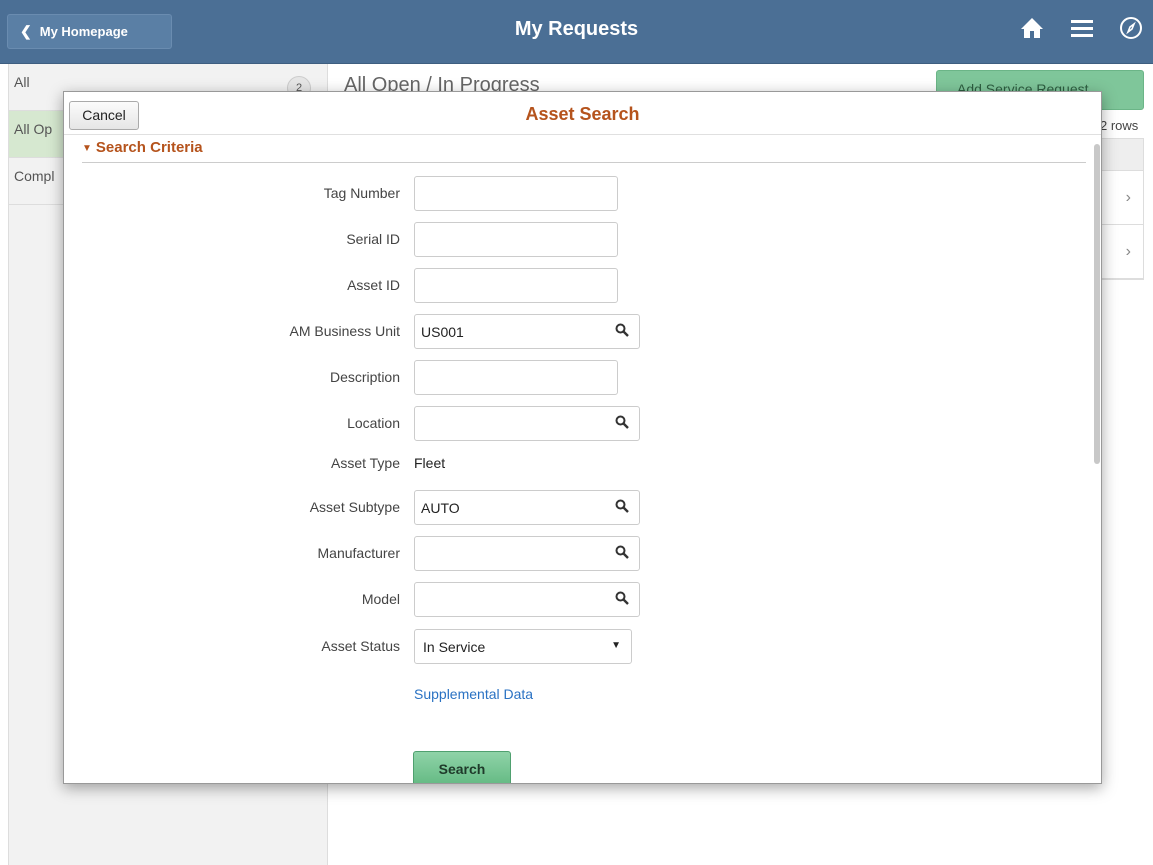 The image size is (1153, 865). I want to click on sidebar-item-label: All Op, so click(33, 129).